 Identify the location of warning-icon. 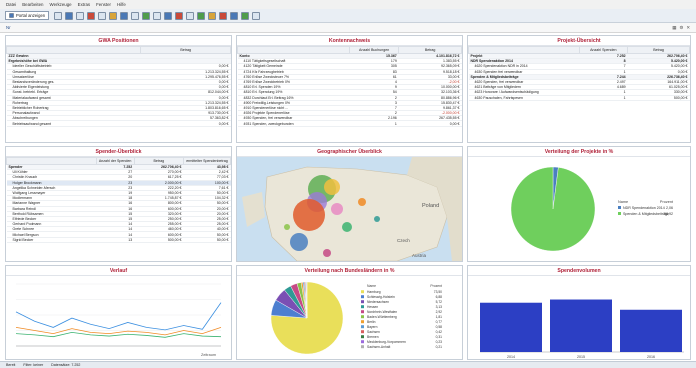
(223, 15).